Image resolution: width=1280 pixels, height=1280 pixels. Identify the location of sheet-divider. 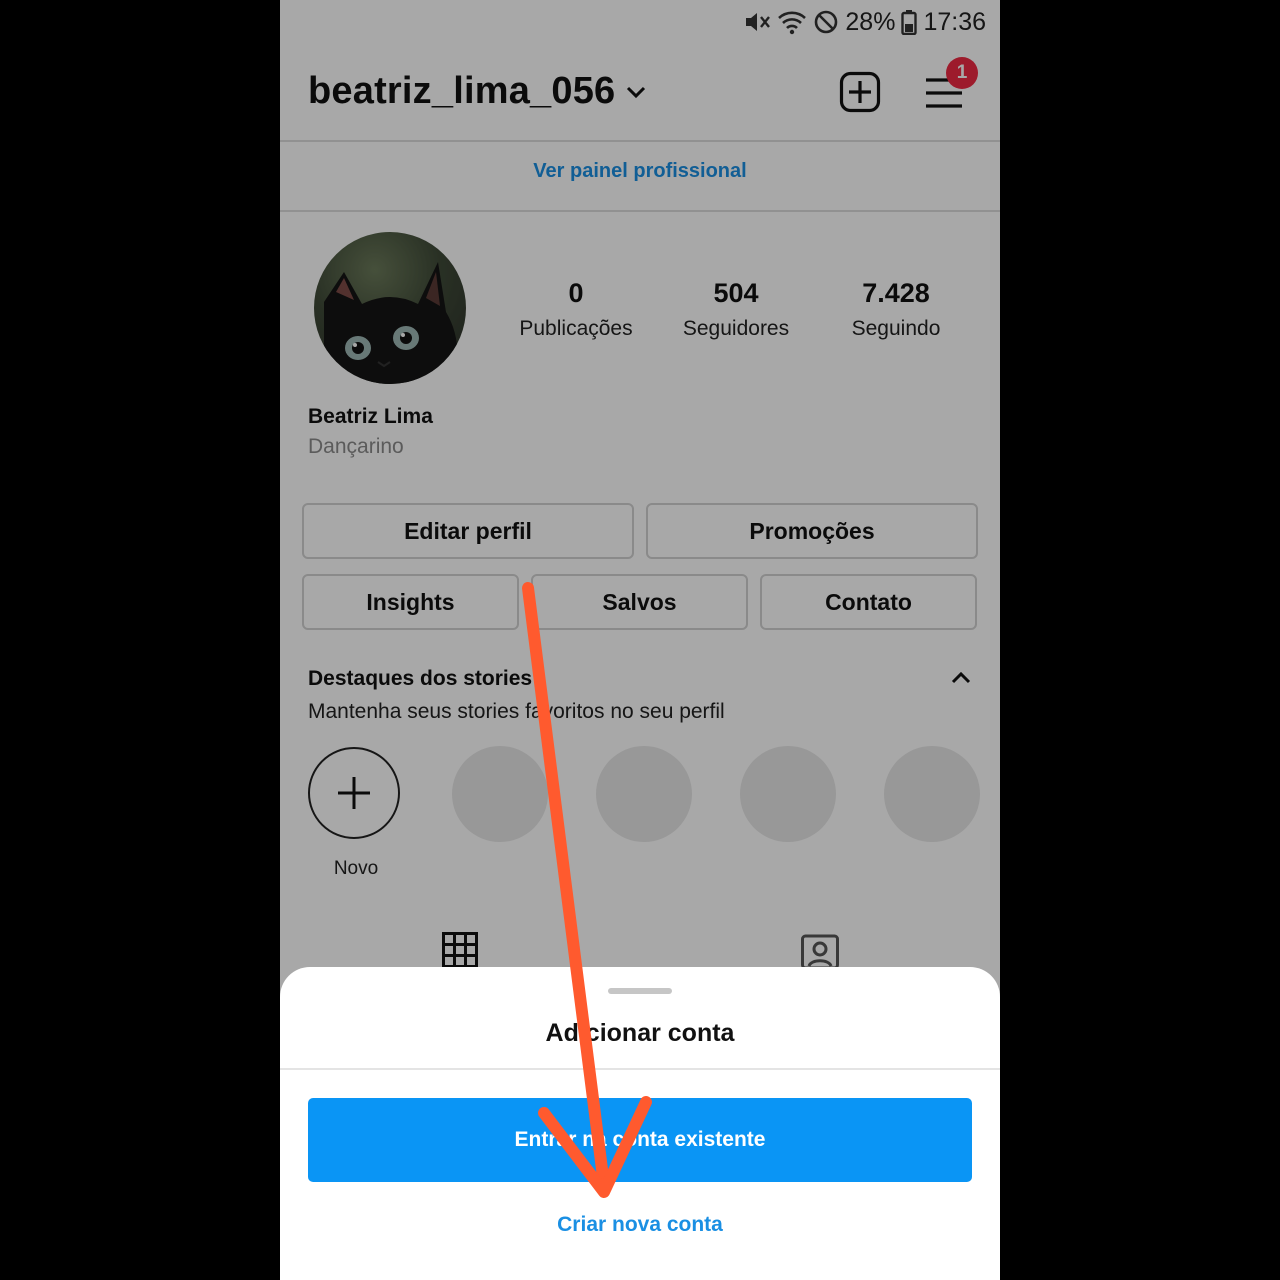
(640, 1069).